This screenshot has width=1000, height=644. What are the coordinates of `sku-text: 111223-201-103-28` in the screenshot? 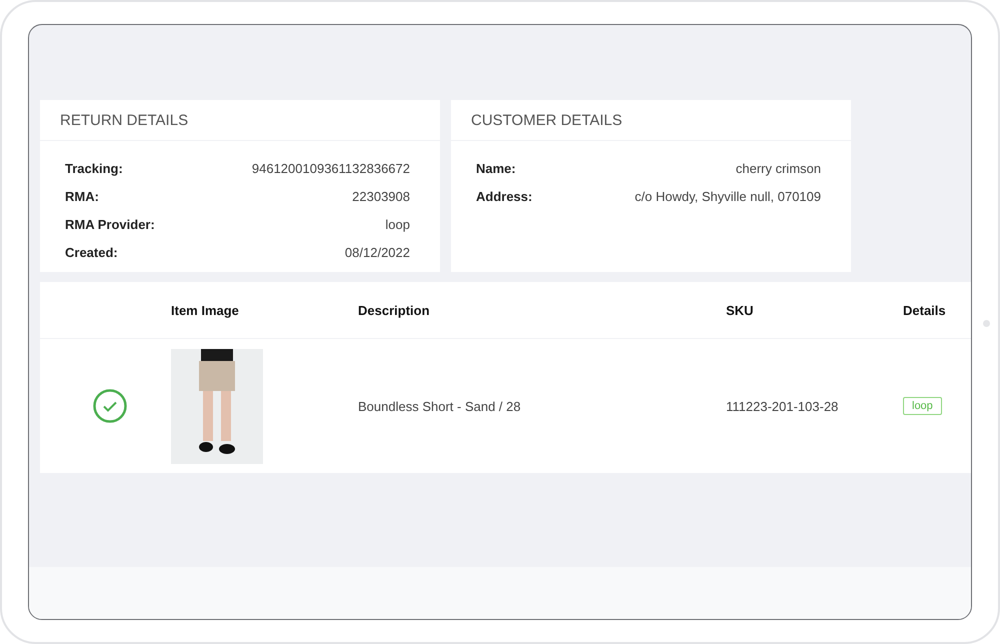 It's located at (782, 406).